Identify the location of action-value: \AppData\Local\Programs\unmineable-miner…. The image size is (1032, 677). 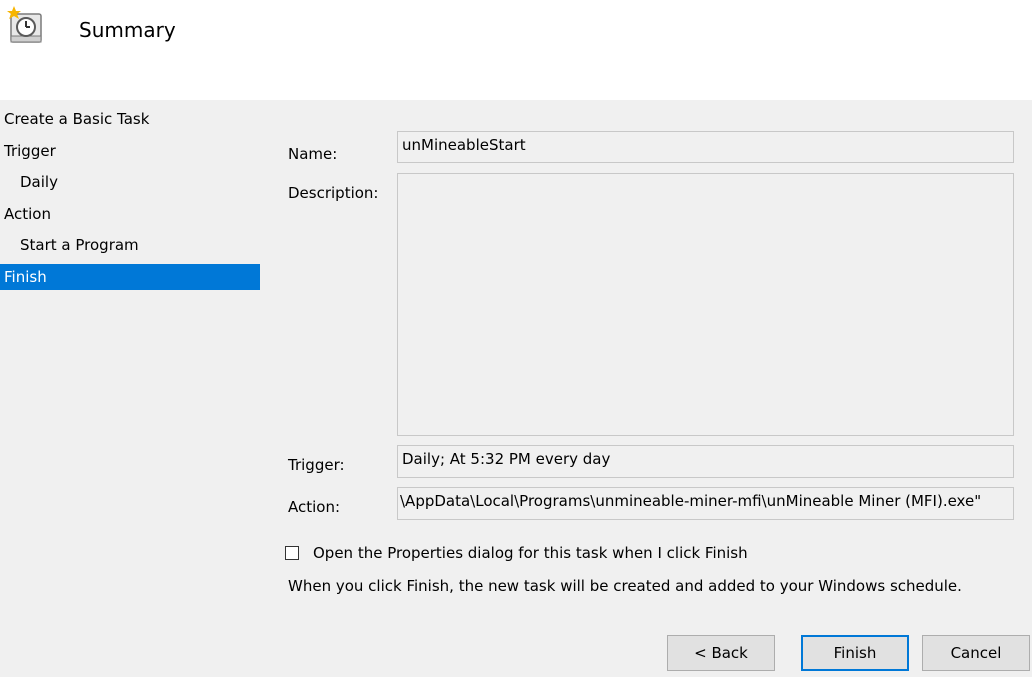
(691, 501).